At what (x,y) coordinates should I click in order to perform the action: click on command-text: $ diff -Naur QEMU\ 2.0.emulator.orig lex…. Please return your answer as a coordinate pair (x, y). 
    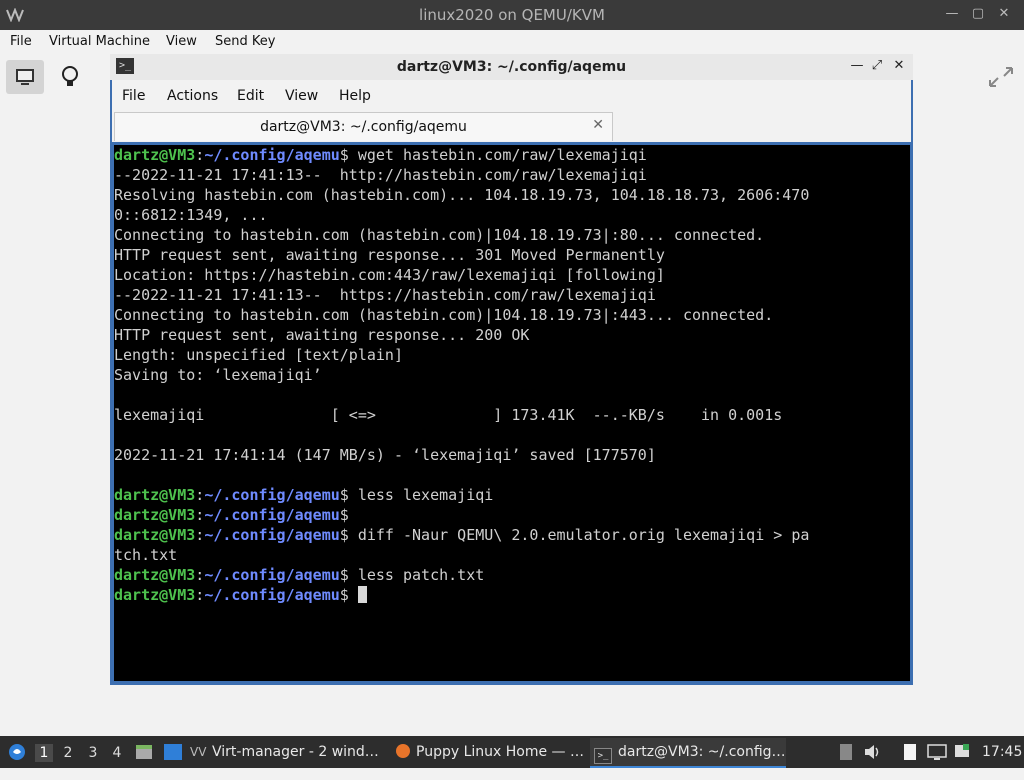
    Looking at the image, I should click on (574, 535).